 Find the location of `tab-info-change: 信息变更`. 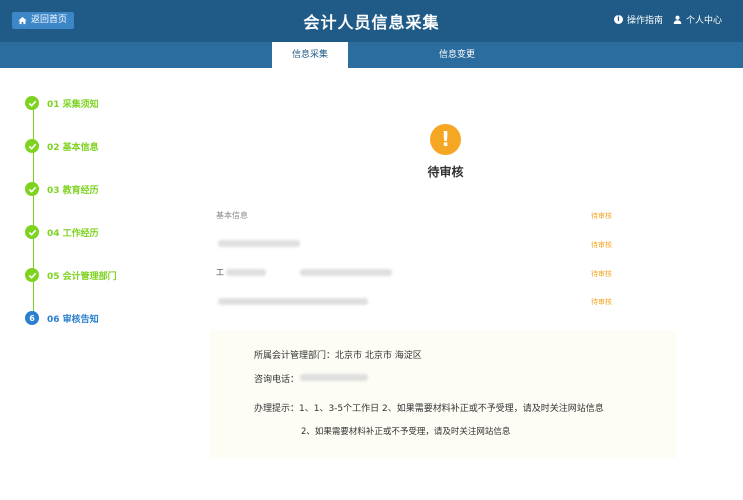

tab-info-change: 信息变更 is located at coordinates (457, 55).